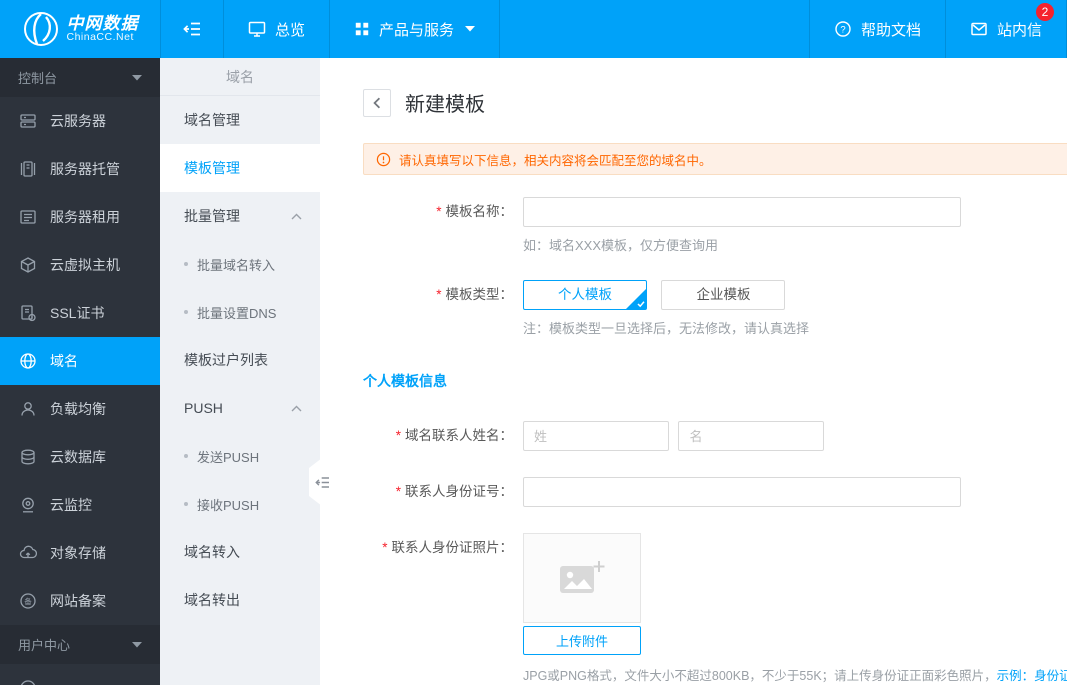  What do you see at coordinates (742, 212) in the screenshot?
I see `template-name-input` at bounding box center [742, 212].